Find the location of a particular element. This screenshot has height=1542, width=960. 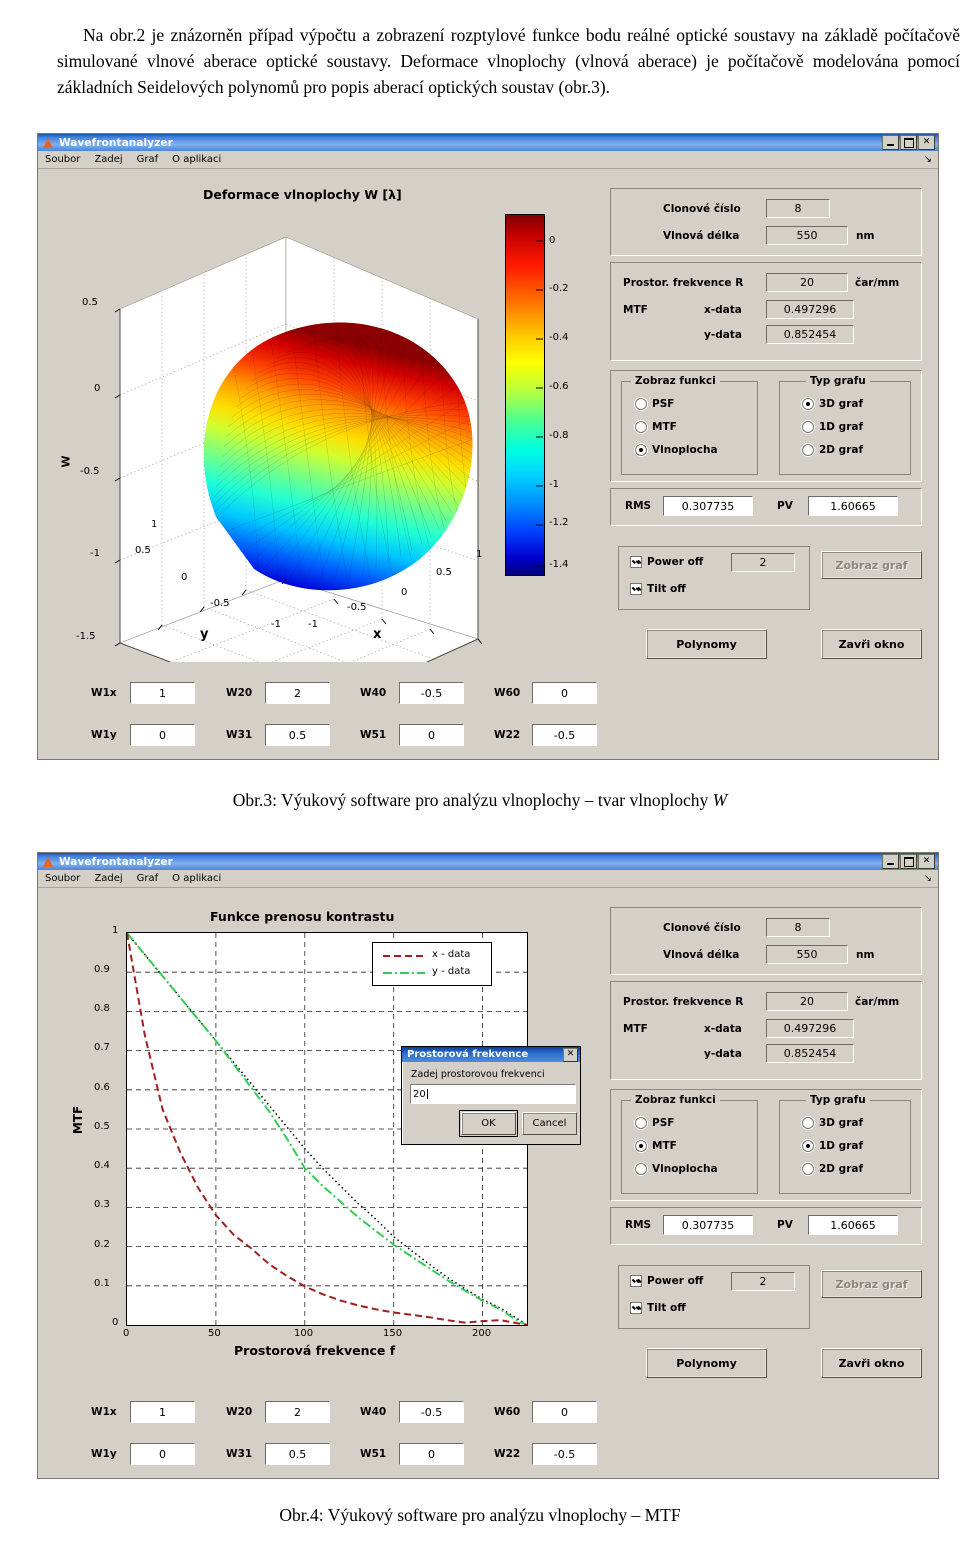

mtf-xtick-100: 100 is located at coordinates (304, 1333).